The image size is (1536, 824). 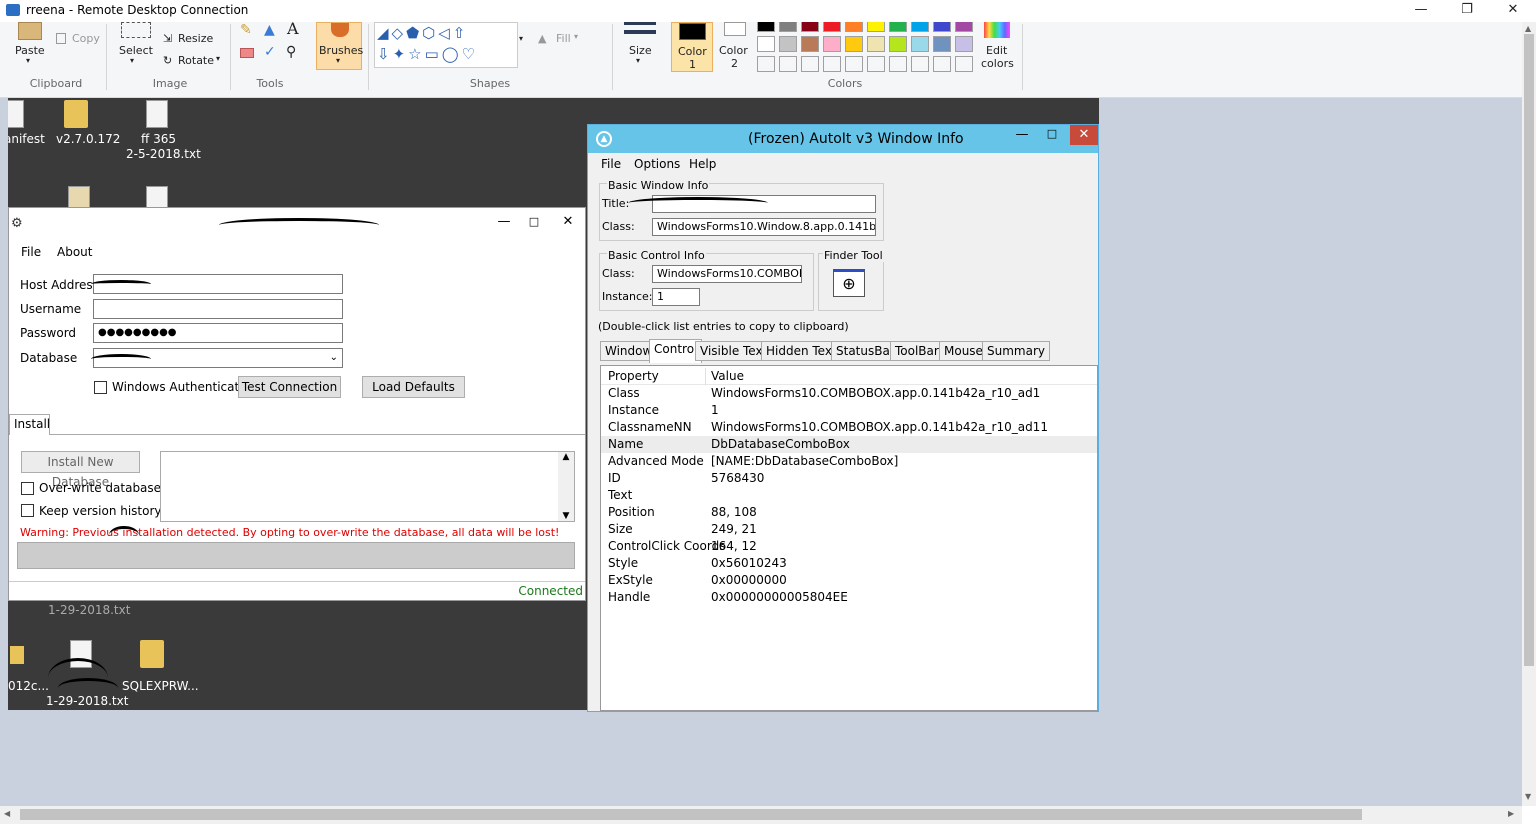 What do you see at coordinates (504, 223) in the screenshot?
I see `app-minimize-button: —` at bounding box center [504, 223].